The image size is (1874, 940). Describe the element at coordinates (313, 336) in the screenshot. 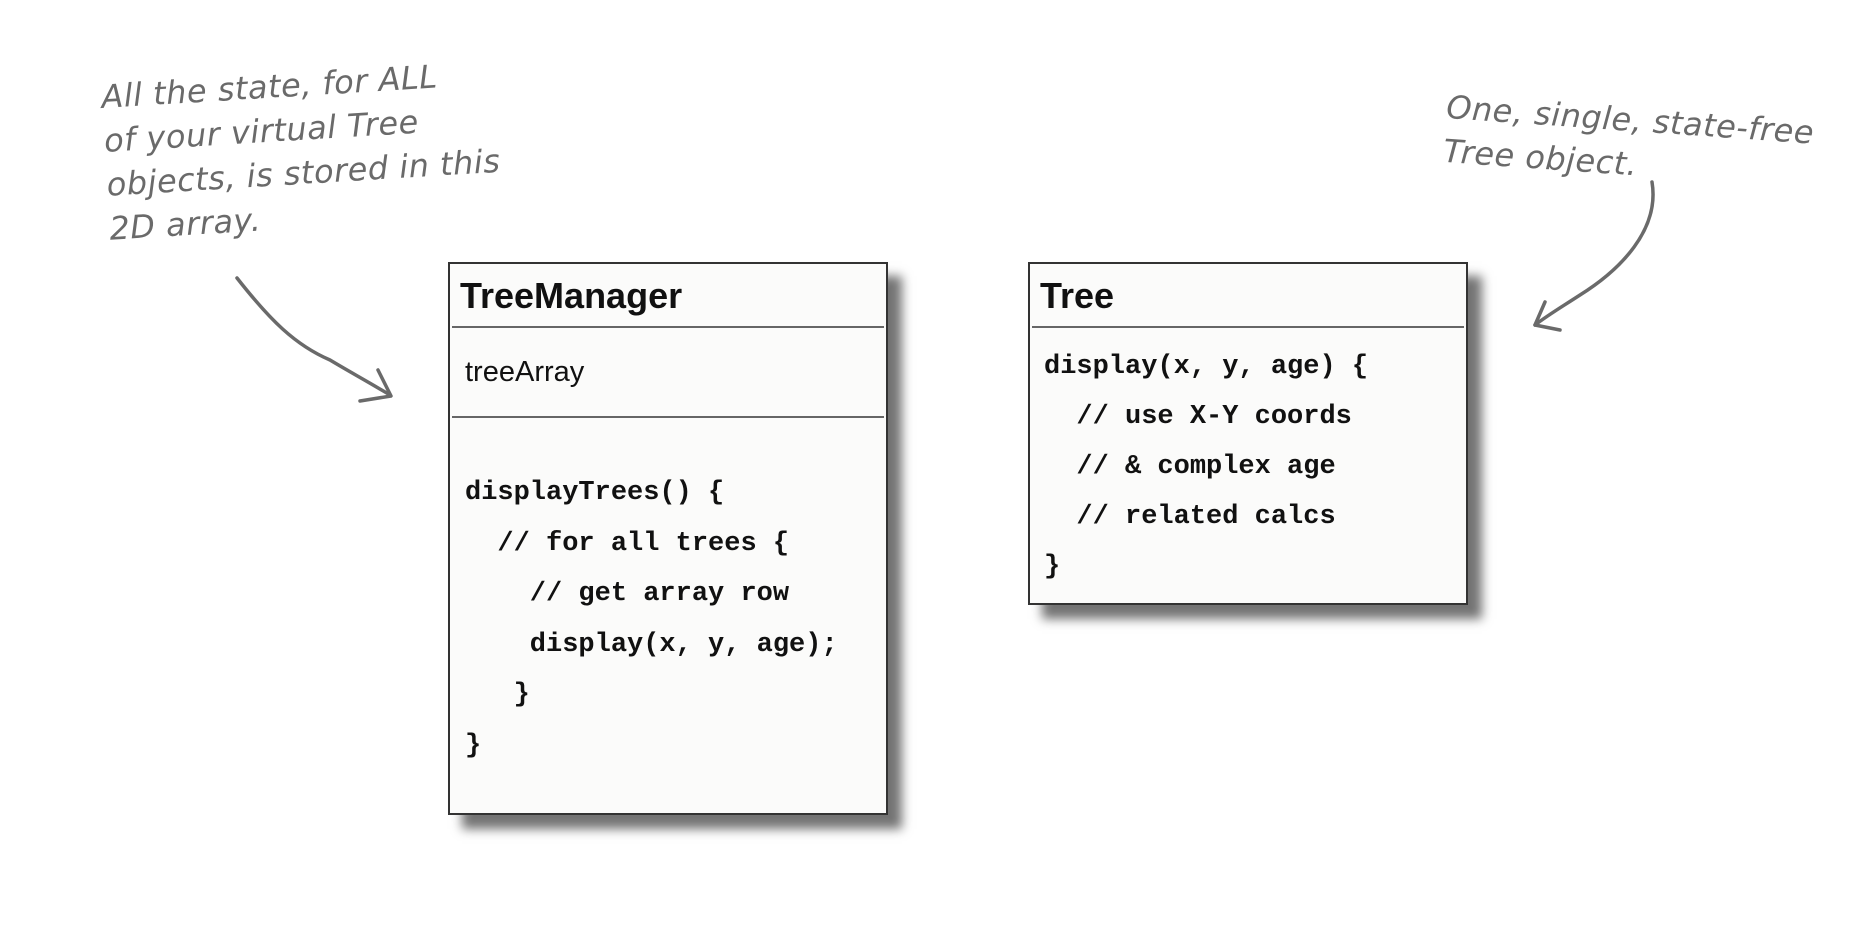

I see `left-arrow` at that location.